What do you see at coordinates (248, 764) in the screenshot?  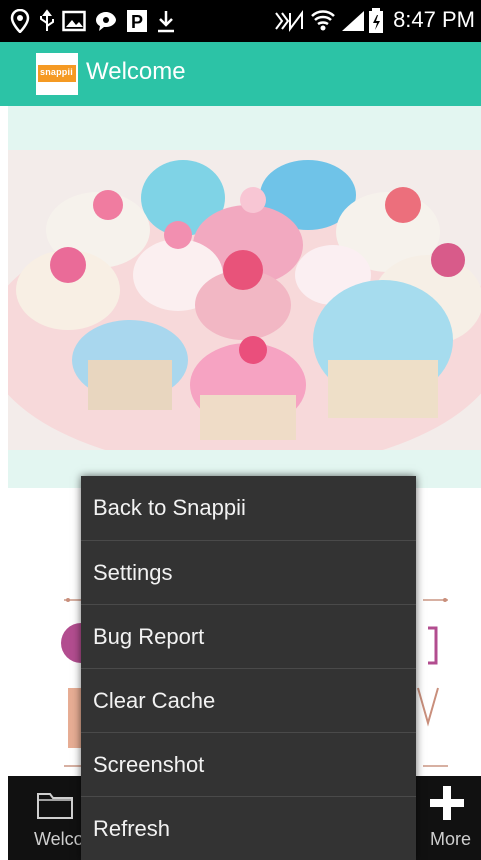 I see `menu-item-screenshot: Screenshot` at bounding box center [248, 764].